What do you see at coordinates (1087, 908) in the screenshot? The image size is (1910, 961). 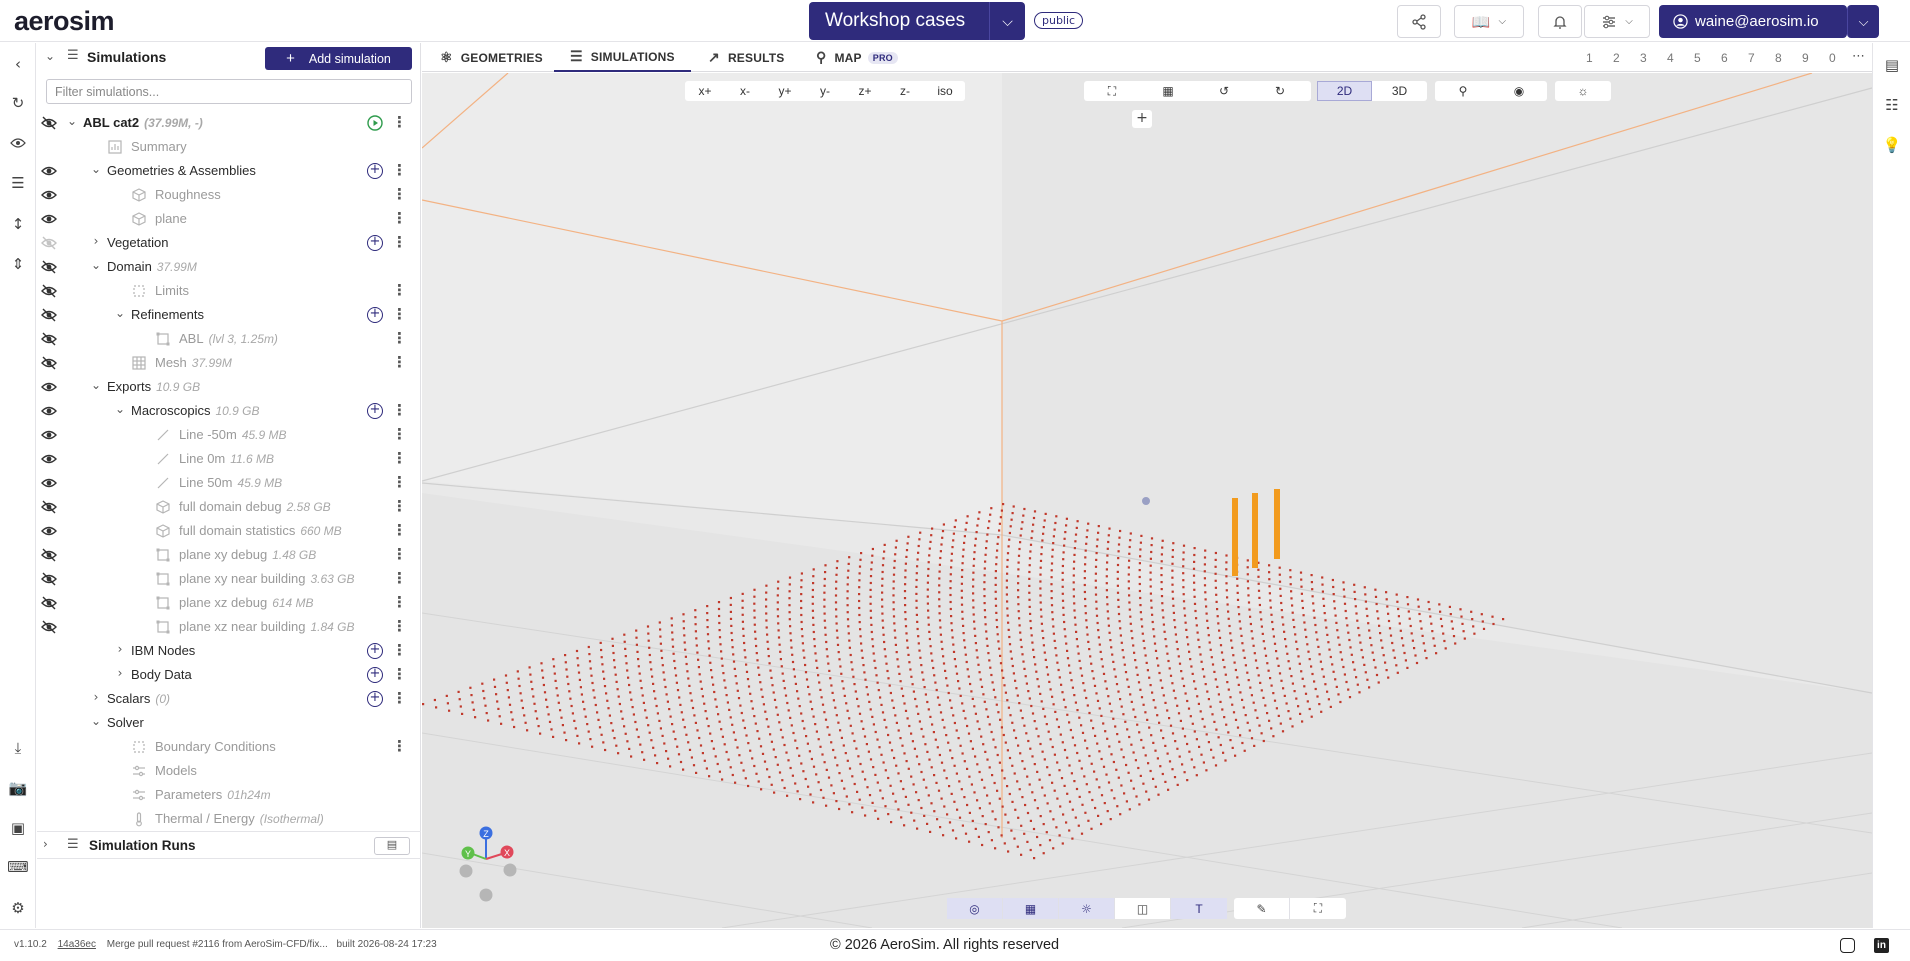 I see `compass-icon: ☼` at bounding box center [1087, 908].